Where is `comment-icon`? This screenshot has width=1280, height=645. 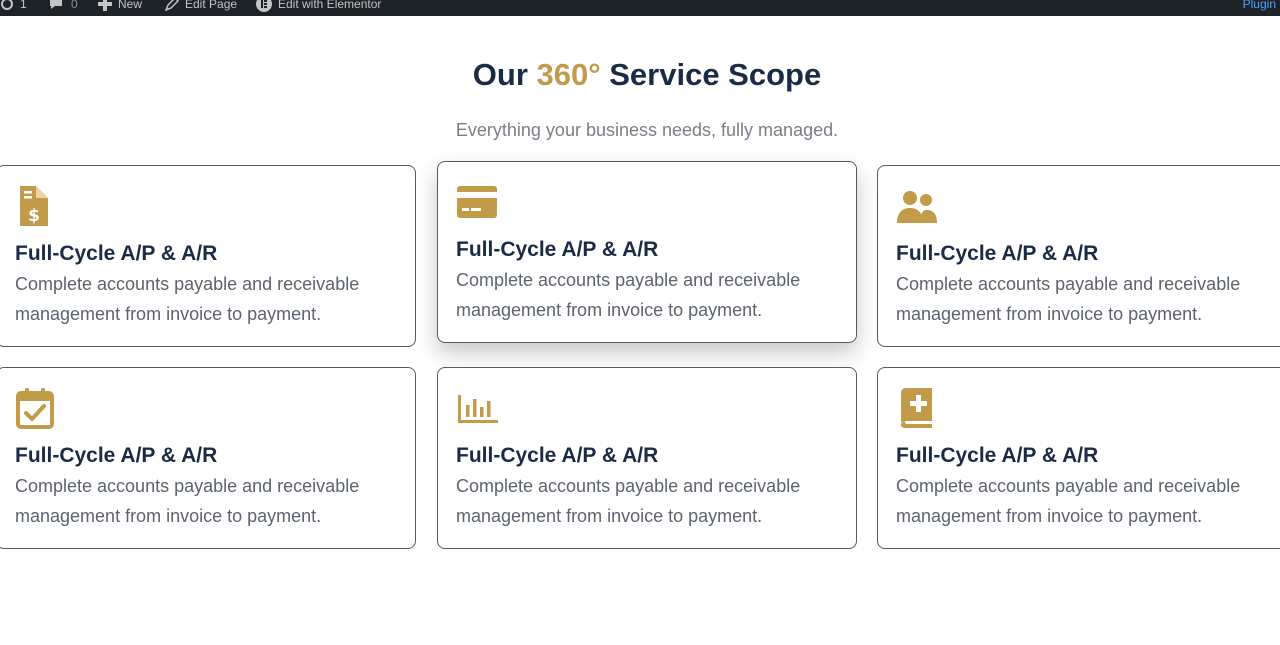
comment-icon is located at coordinates (56, 4).